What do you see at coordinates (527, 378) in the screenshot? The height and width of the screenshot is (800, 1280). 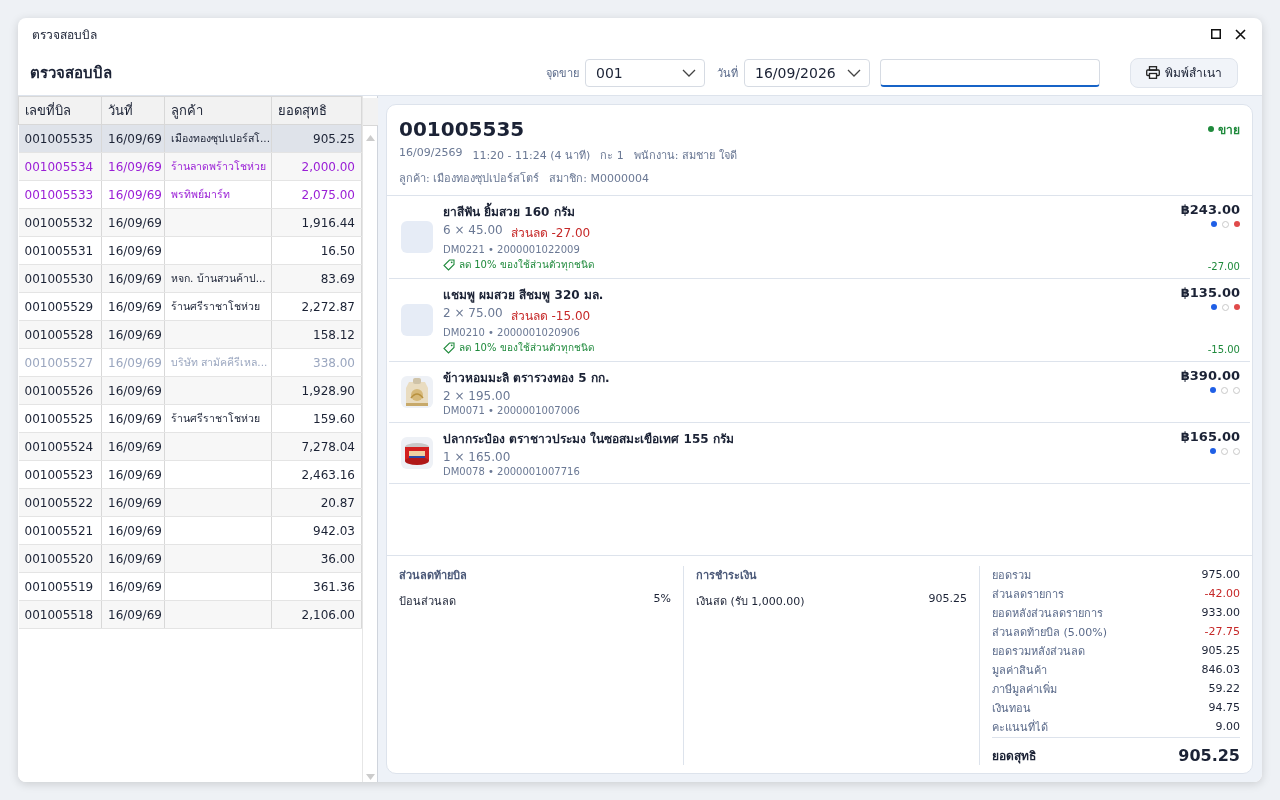 I see `product-name: ข้าวหอมมะลิ ตรารวงทอง 5 กก.` at bounding box center [527, 378].